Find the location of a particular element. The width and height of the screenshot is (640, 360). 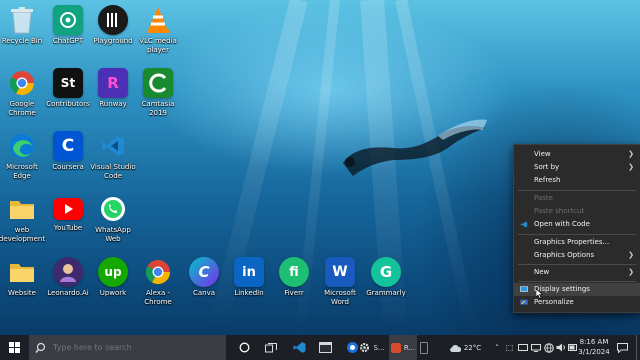

icon-label: WhatsApp Web is located at coordinates (113, 234).